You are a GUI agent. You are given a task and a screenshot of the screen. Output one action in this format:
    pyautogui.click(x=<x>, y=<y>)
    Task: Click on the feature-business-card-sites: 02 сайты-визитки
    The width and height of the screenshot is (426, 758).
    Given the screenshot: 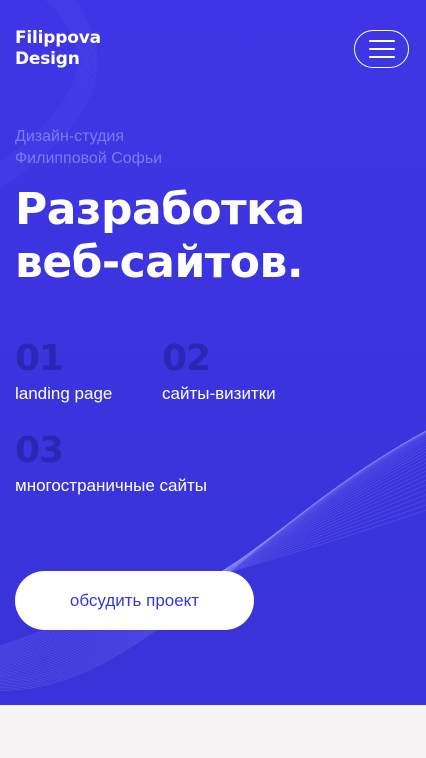 What is the action you would take?
    pyautogui.click(x=219, y=372)
    